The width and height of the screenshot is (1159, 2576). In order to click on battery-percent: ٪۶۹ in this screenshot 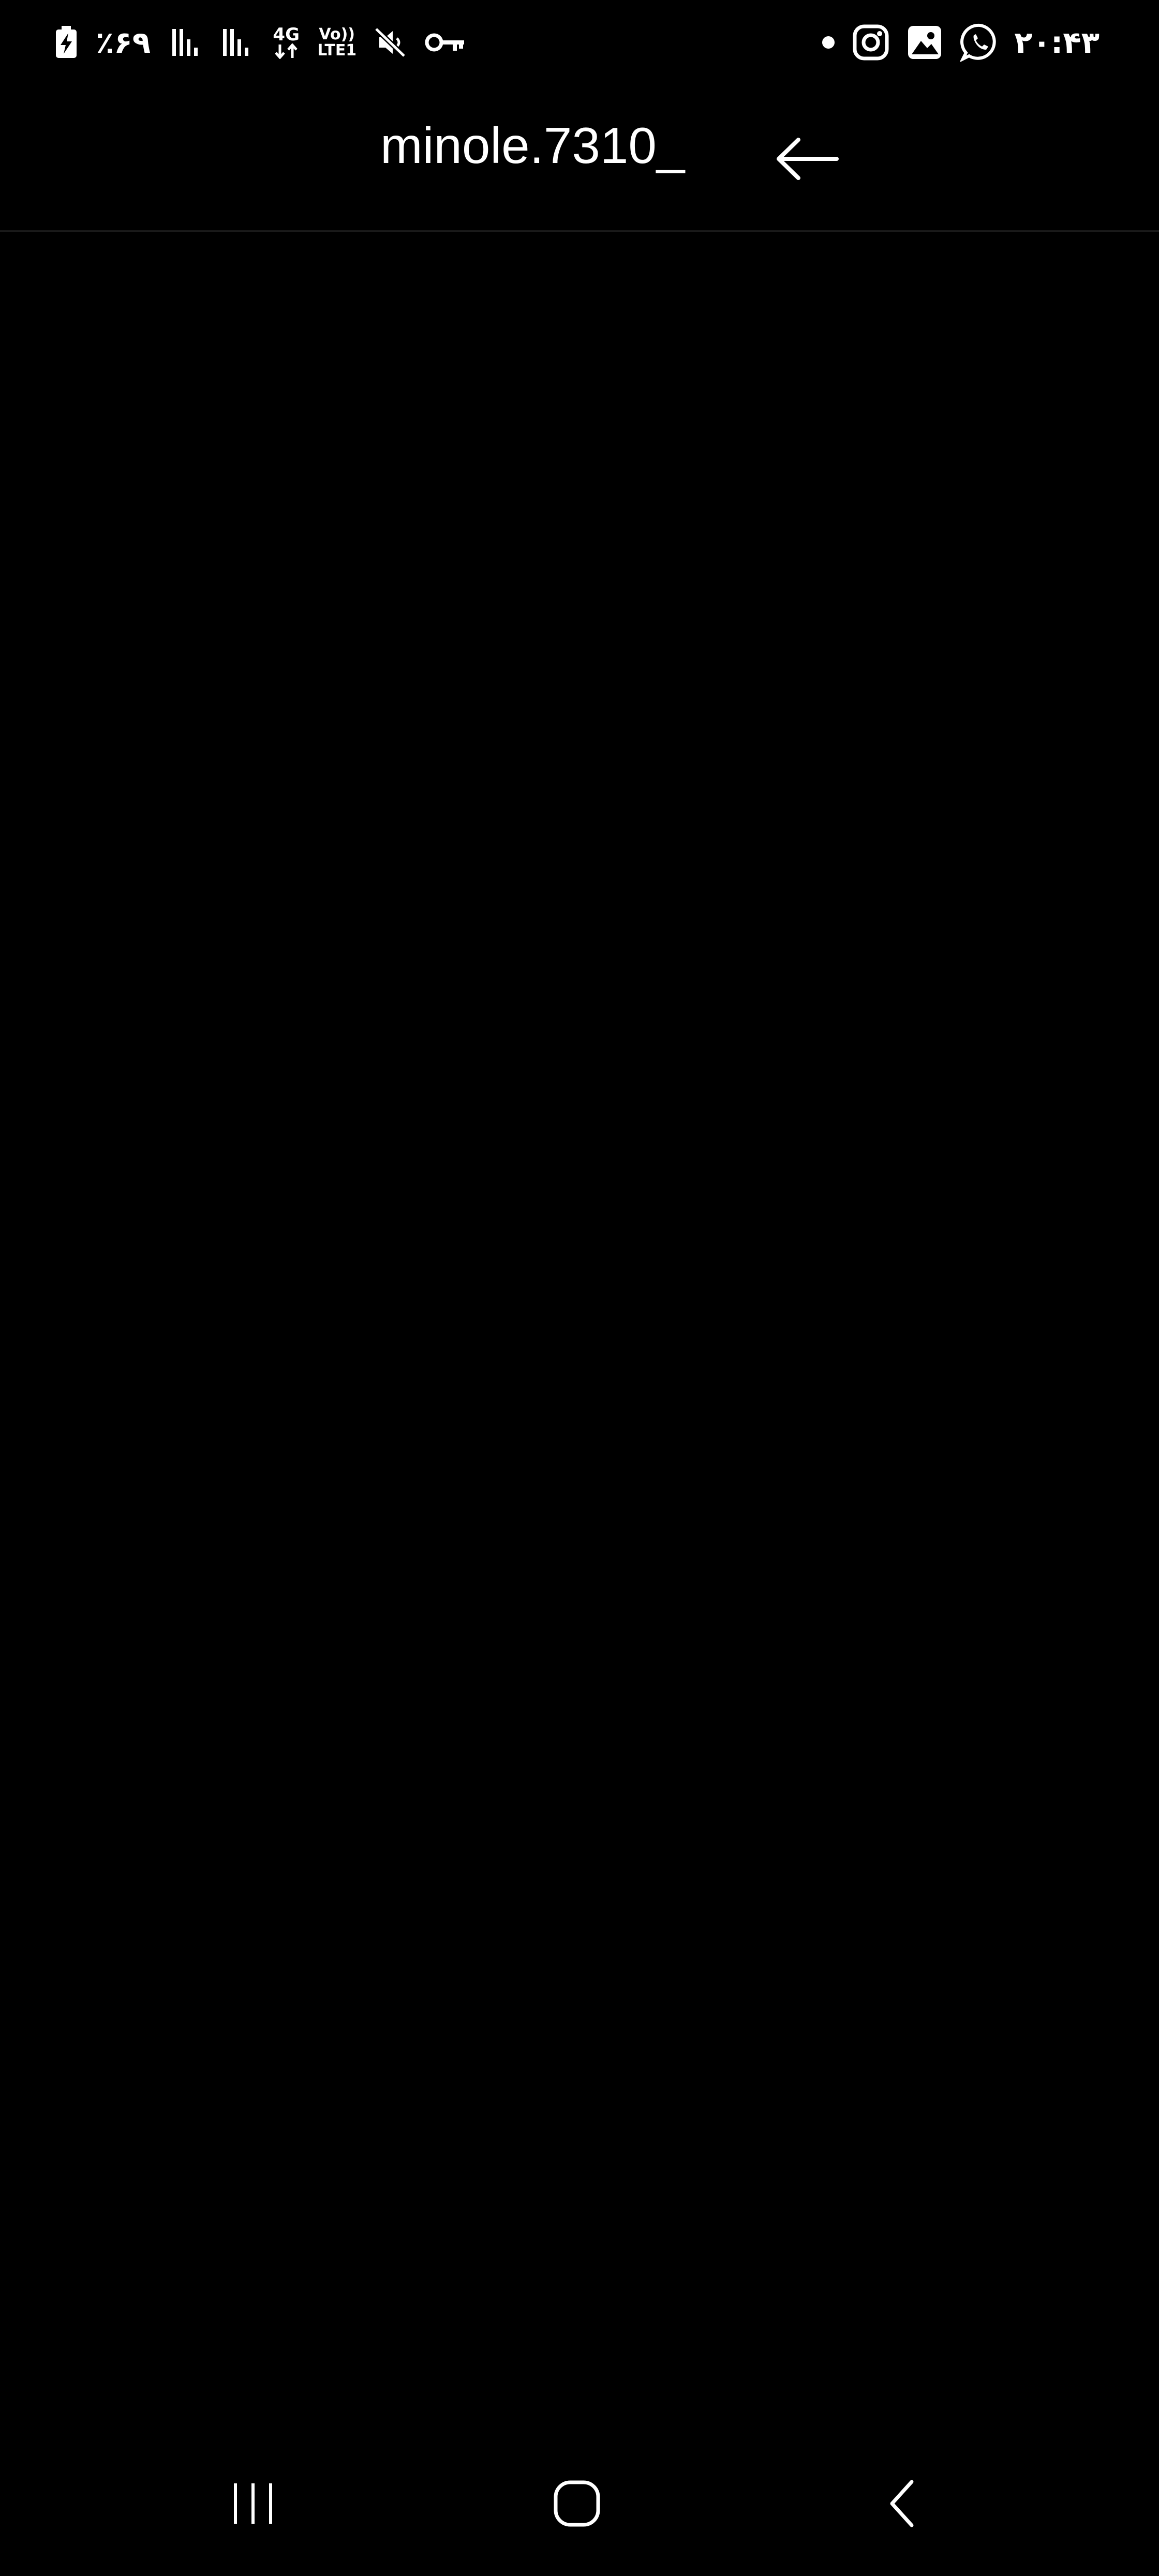, I will do `click(123, 42)`.